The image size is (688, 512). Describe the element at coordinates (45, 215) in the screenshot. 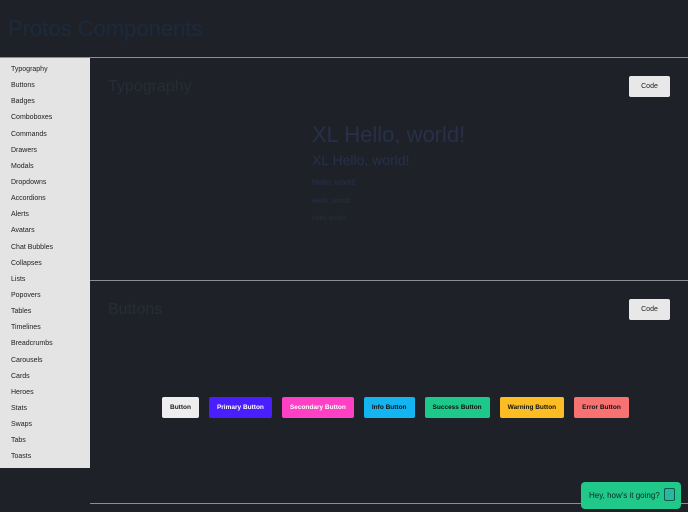

I see `sidebar-item-alerts: Alerts` at that location.